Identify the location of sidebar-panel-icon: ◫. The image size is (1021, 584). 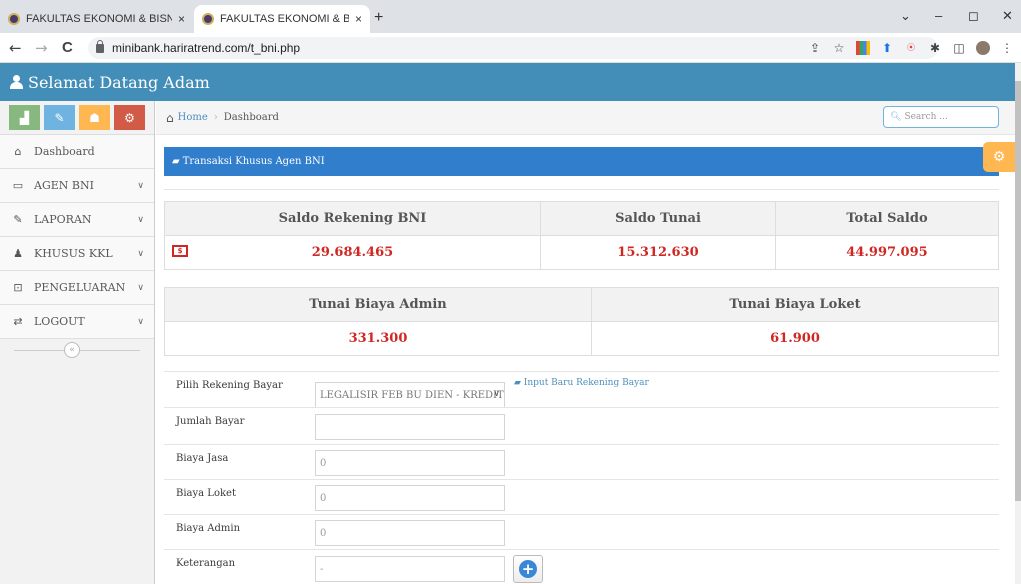
(959, 48).